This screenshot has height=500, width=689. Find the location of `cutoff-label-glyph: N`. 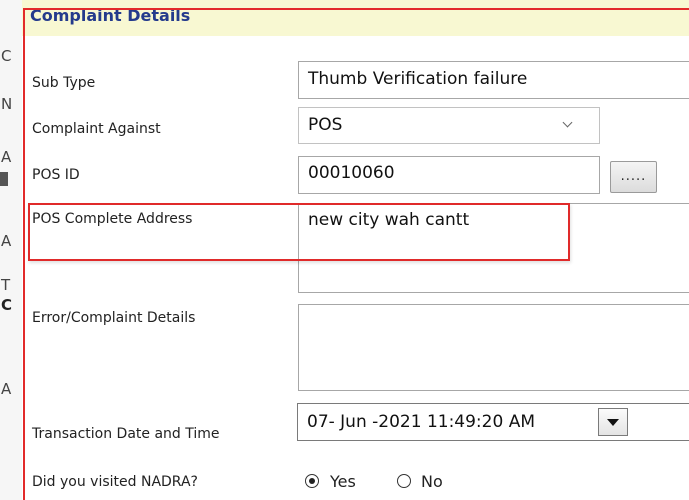

cutoff-label-glyph: N is located at coordinates (7, 104).